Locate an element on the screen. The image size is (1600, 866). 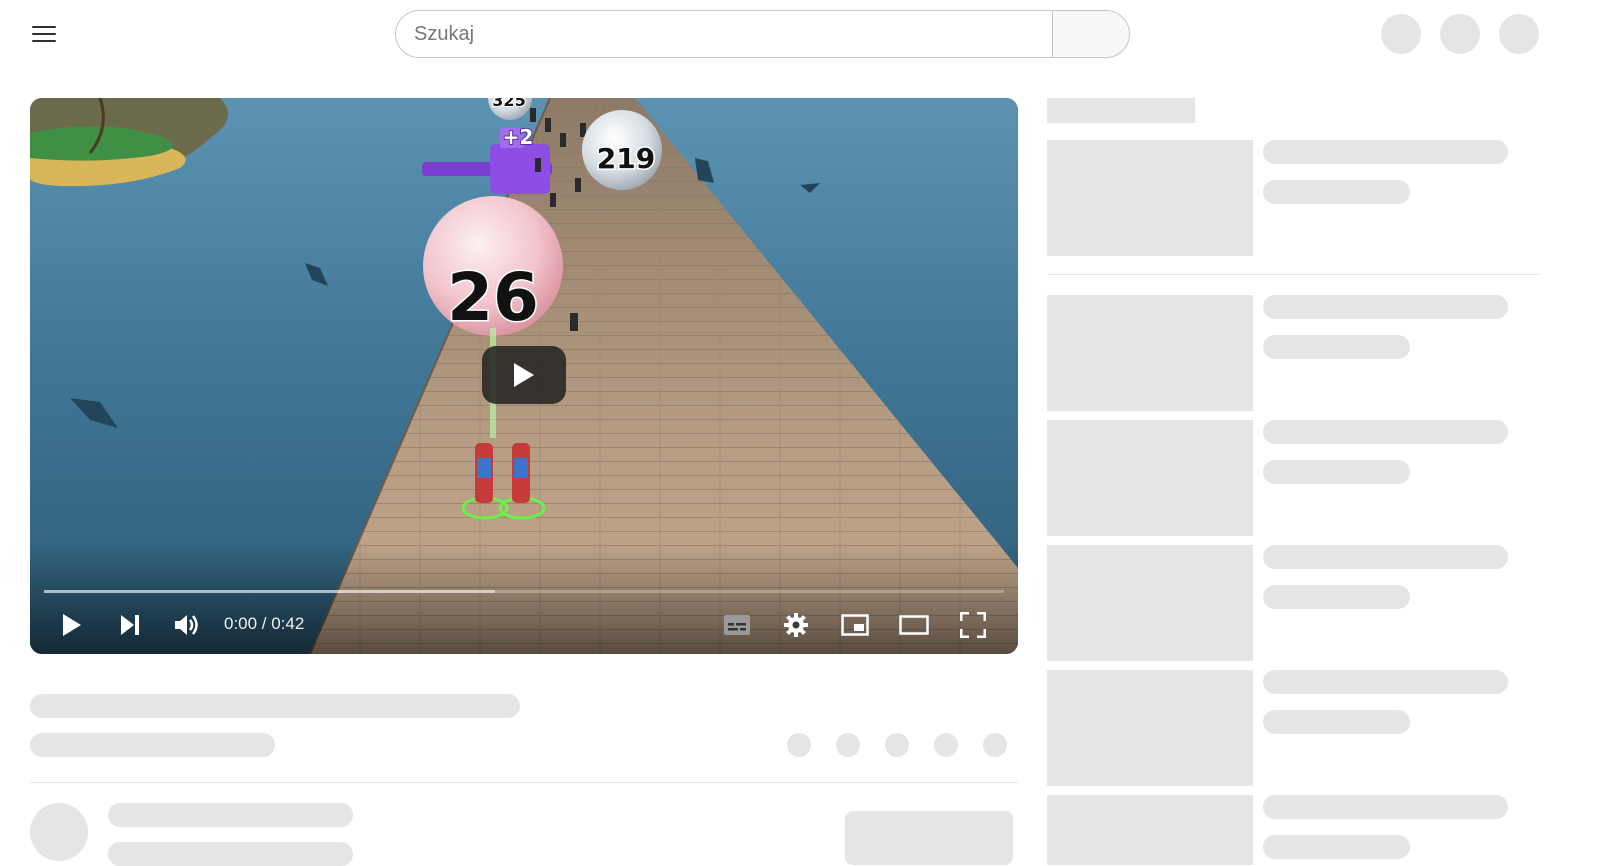
subtitles-button is located at coordinates (737, 625).